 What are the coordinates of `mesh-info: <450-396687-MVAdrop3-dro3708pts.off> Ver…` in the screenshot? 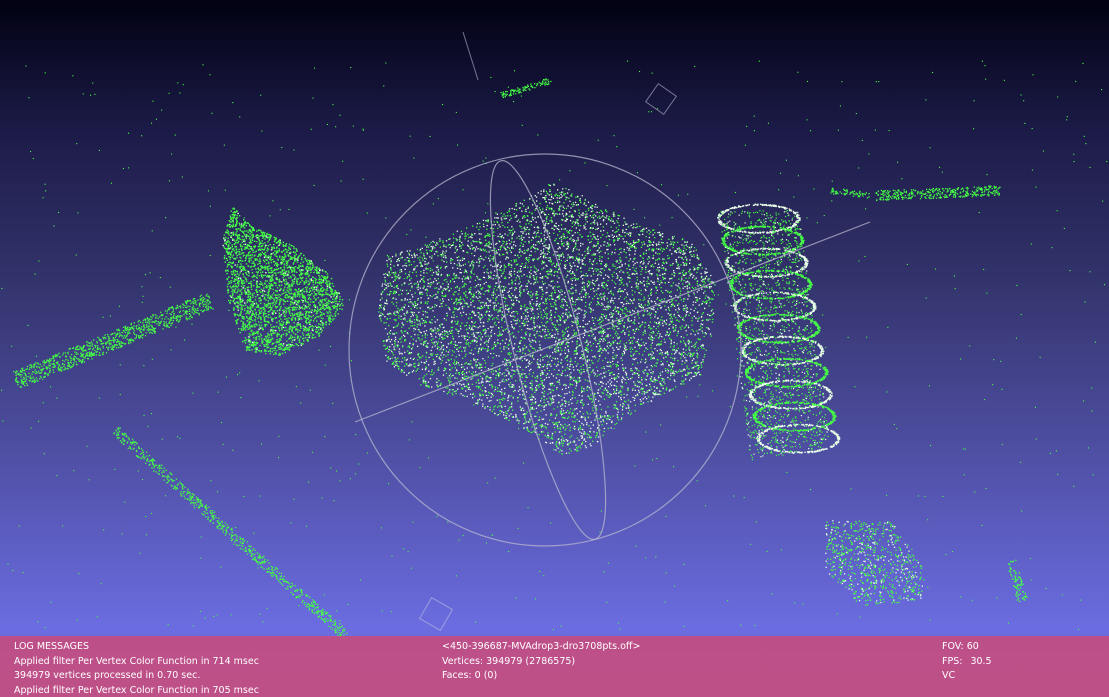 It's located at (541, 662).